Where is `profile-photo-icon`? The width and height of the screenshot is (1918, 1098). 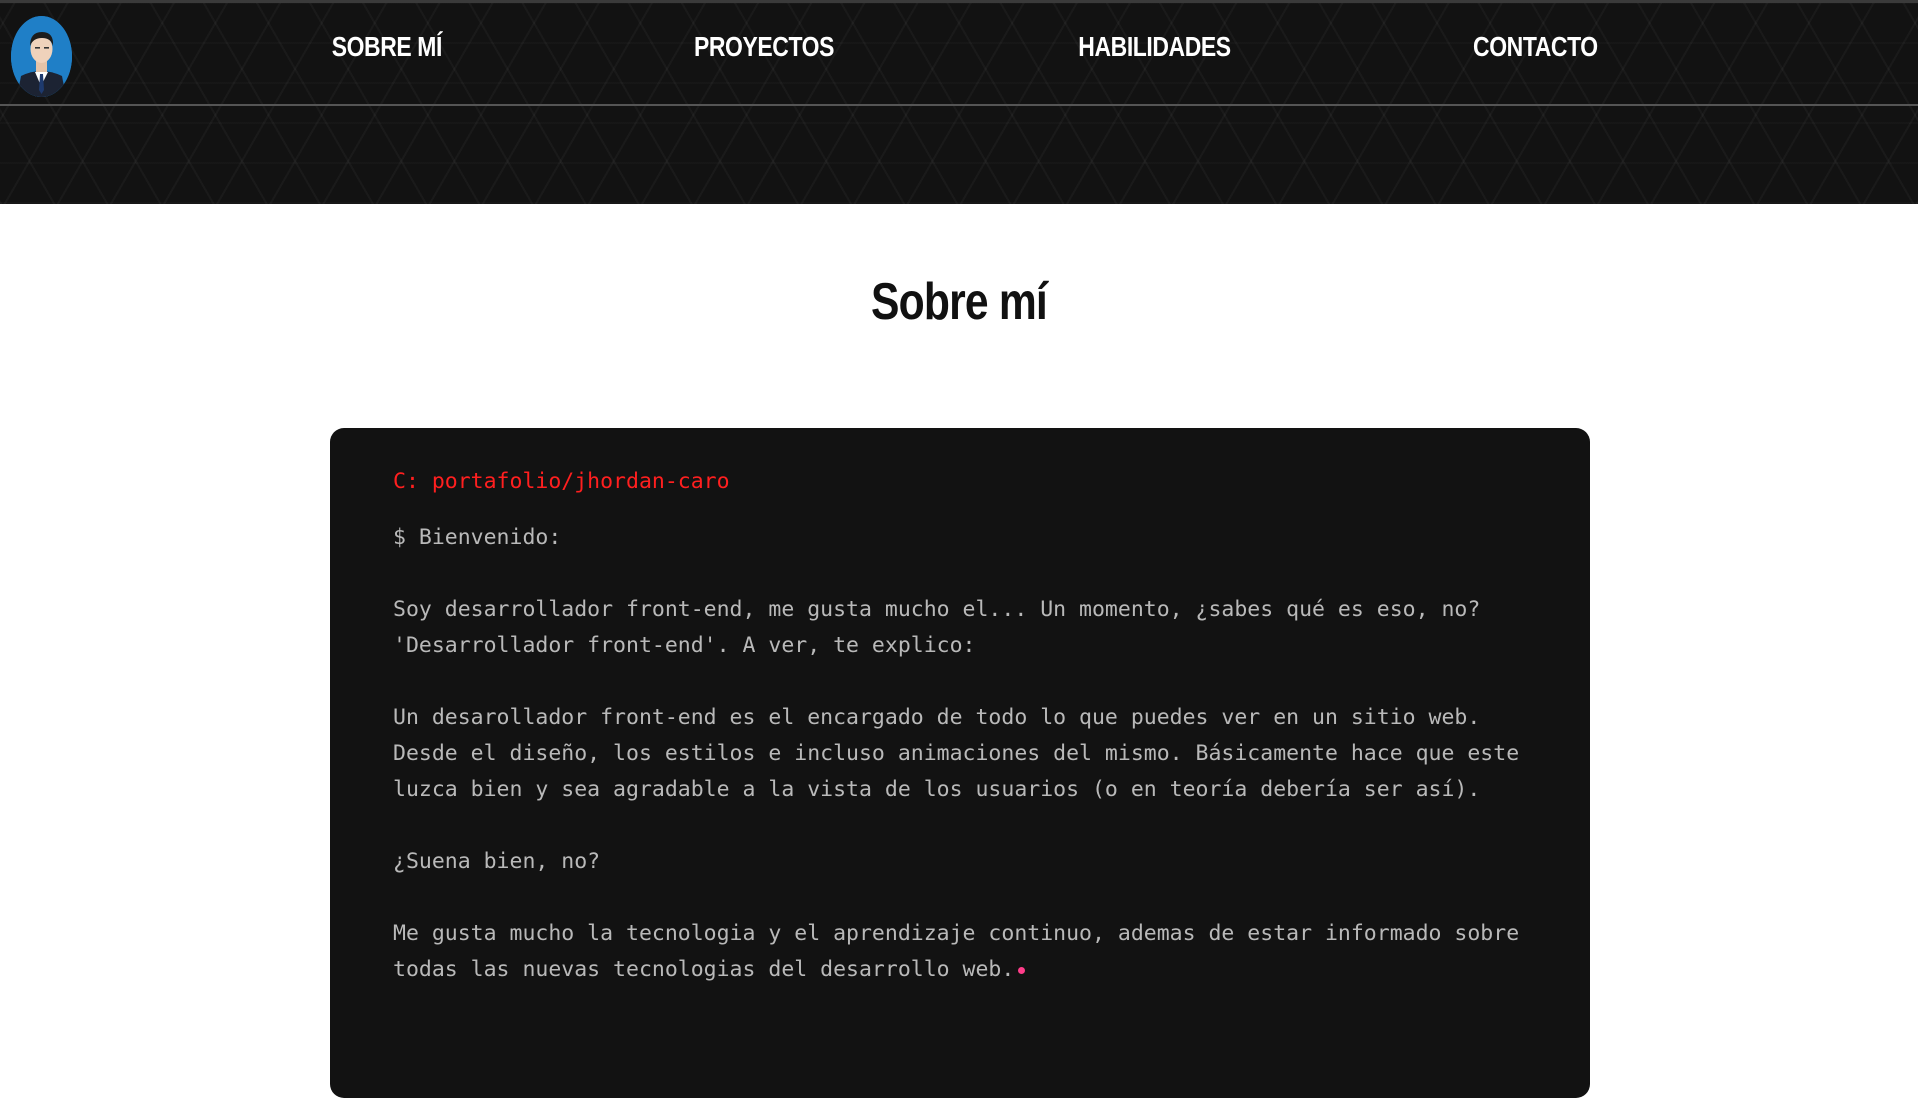
profile-photo-icon is located at coordinates (41, 56).